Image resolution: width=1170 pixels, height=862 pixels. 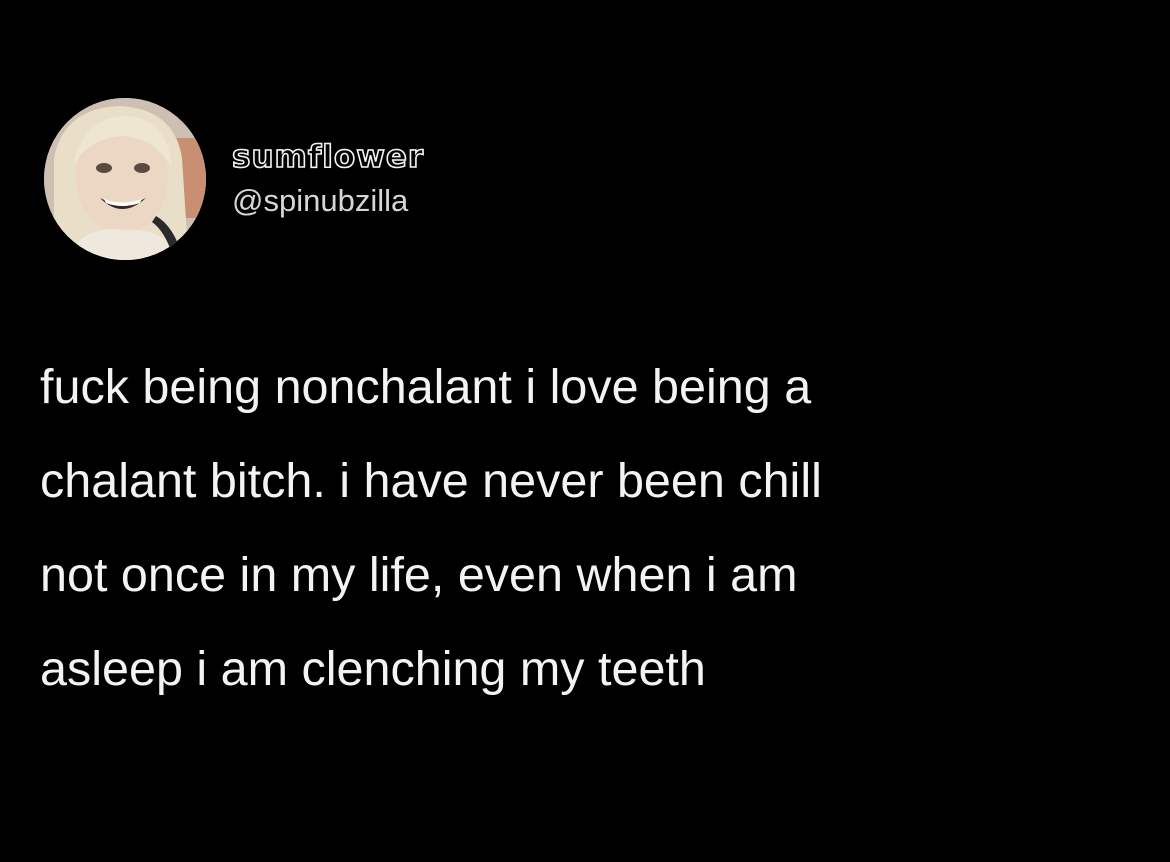 I want to click on tweet-text-line: asleep i am clenching my teeth, so click(x=373, y=669).